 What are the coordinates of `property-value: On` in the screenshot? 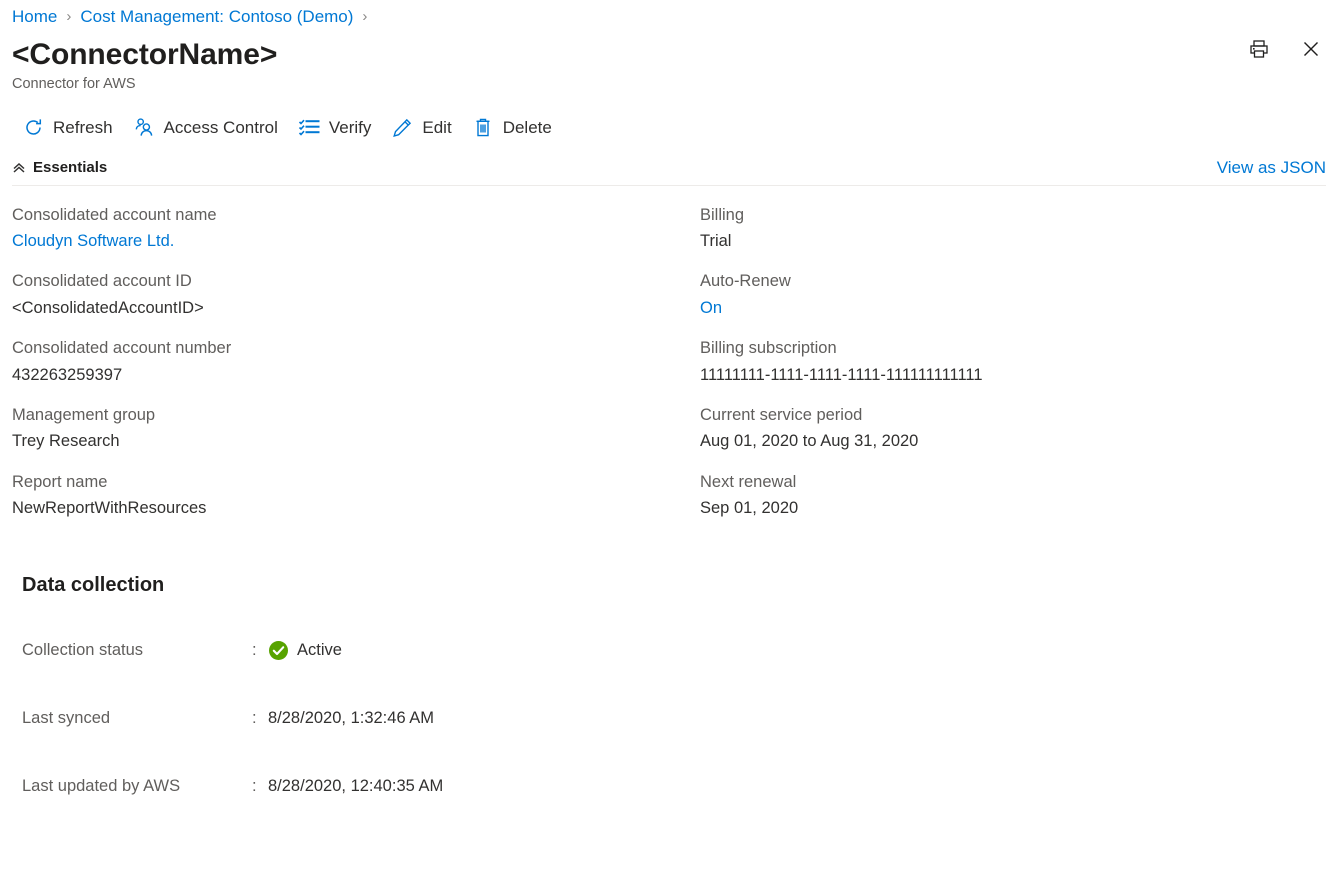 It's located at (1020, 308).